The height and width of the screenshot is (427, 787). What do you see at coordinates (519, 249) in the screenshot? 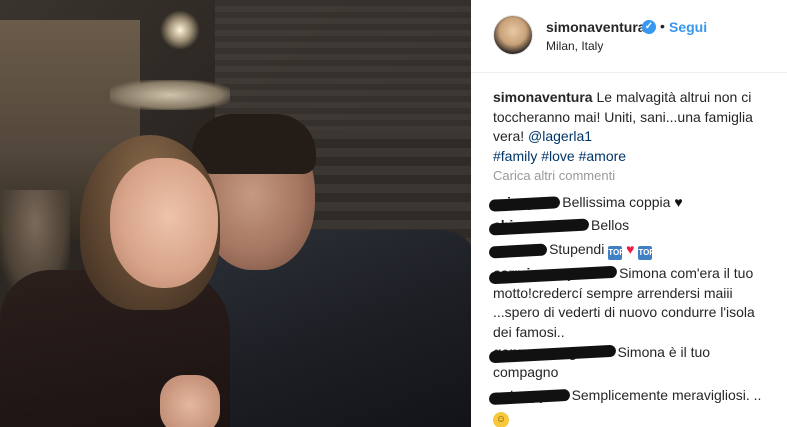
I see `comment-username: saraa74` at bounding box center [519, 249].